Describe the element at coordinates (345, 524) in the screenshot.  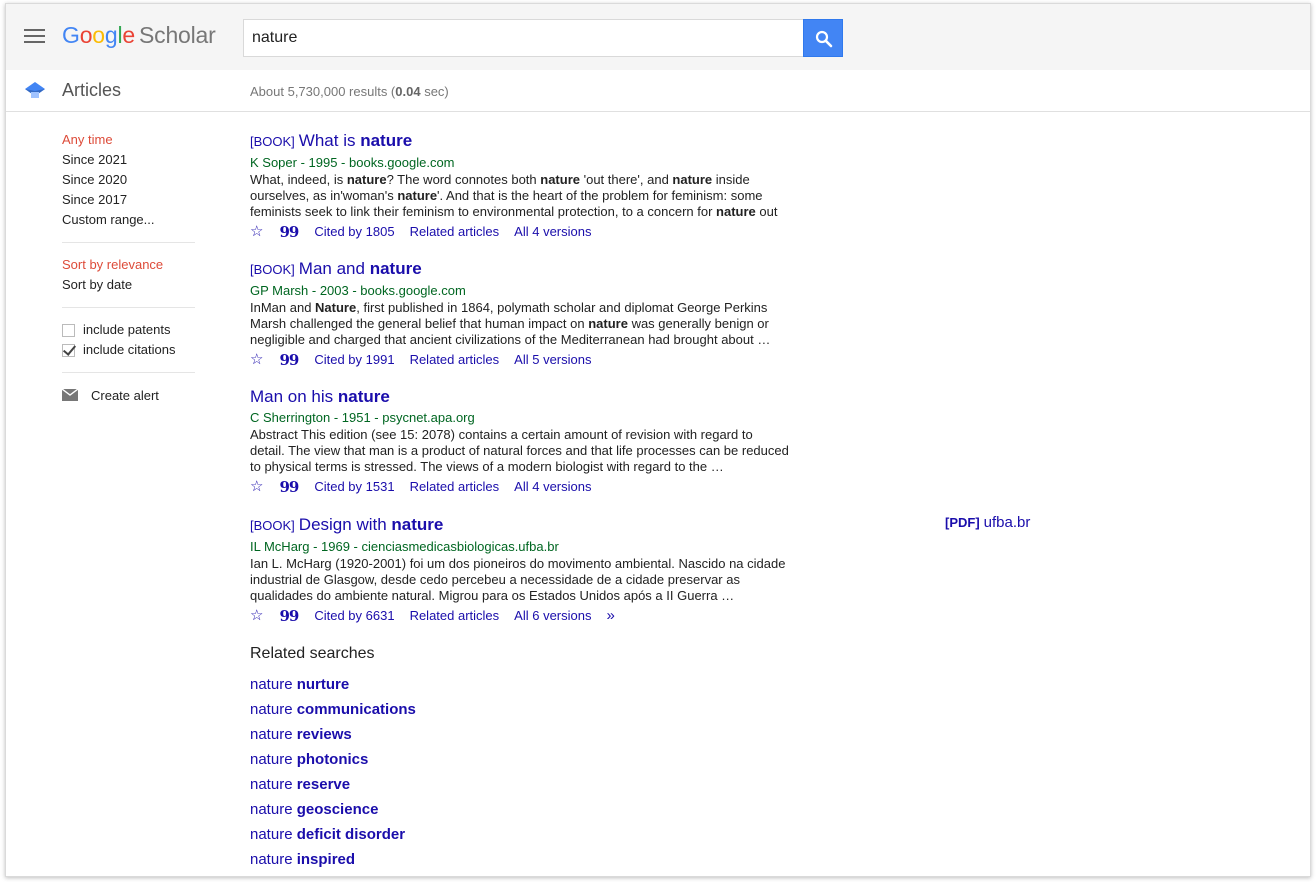
I see `result-title-text: Design with` at that location.